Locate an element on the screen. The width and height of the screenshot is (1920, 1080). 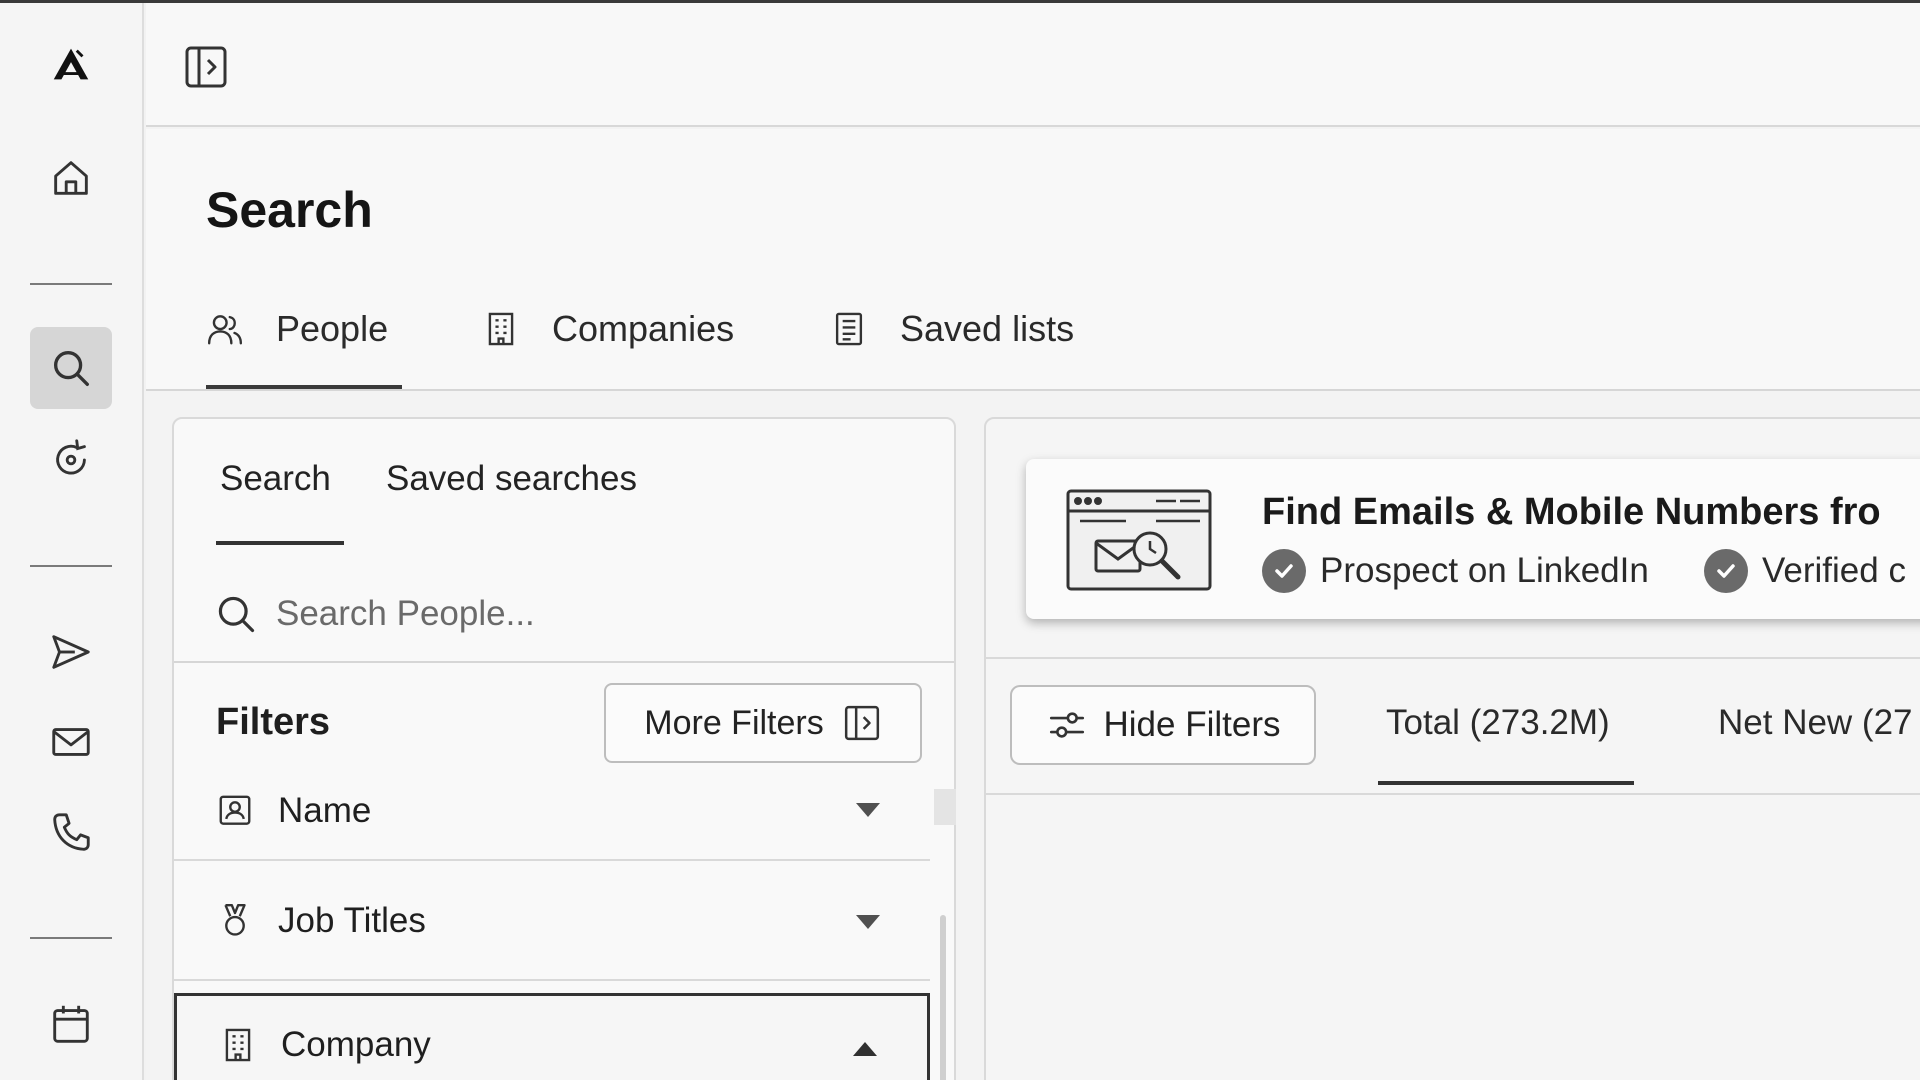
filter-label: Name is located at coordinates (325, 810).